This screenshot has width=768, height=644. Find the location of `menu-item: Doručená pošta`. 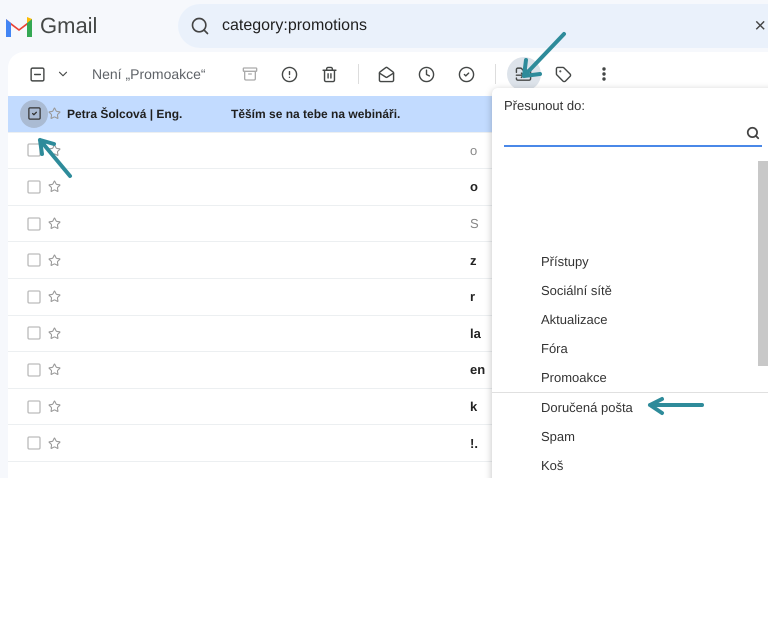

menu-item: Doručená pošta is located at coordinates (630, 407).